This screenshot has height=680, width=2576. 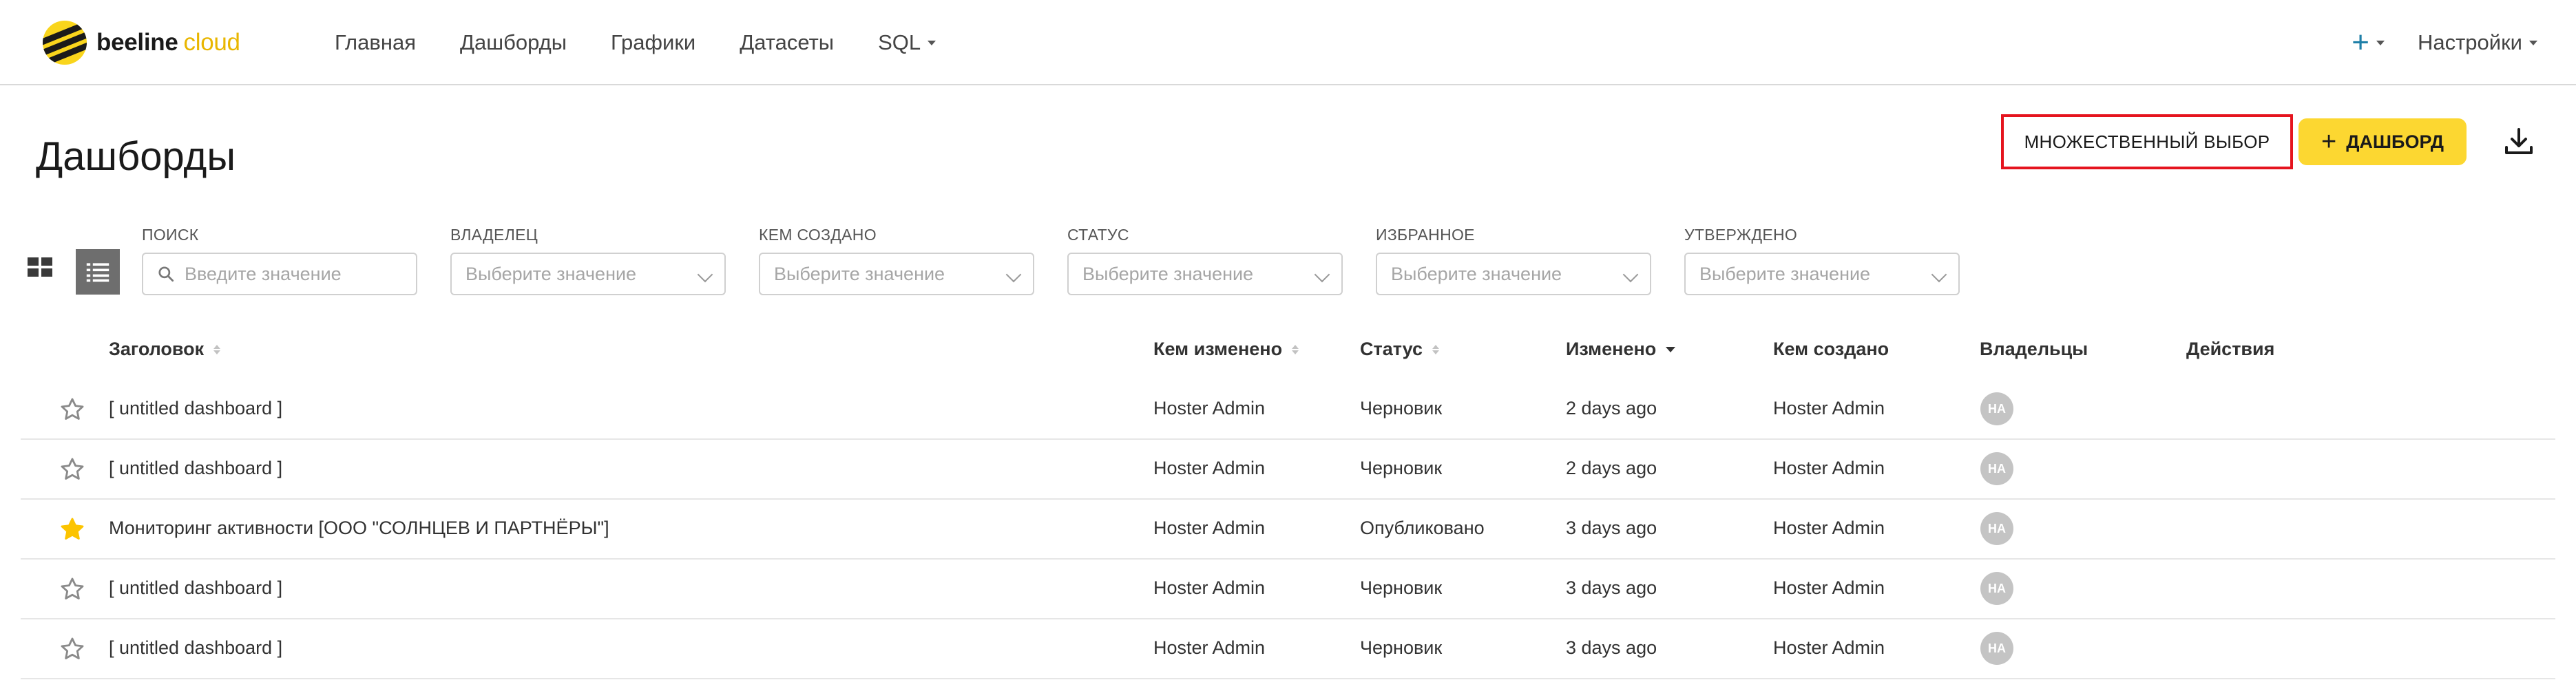 What do you see at coordinates (513, 42) in the screenshot?
I see `nav-dashboards: Дашборды` at bounding box center [513, 42].